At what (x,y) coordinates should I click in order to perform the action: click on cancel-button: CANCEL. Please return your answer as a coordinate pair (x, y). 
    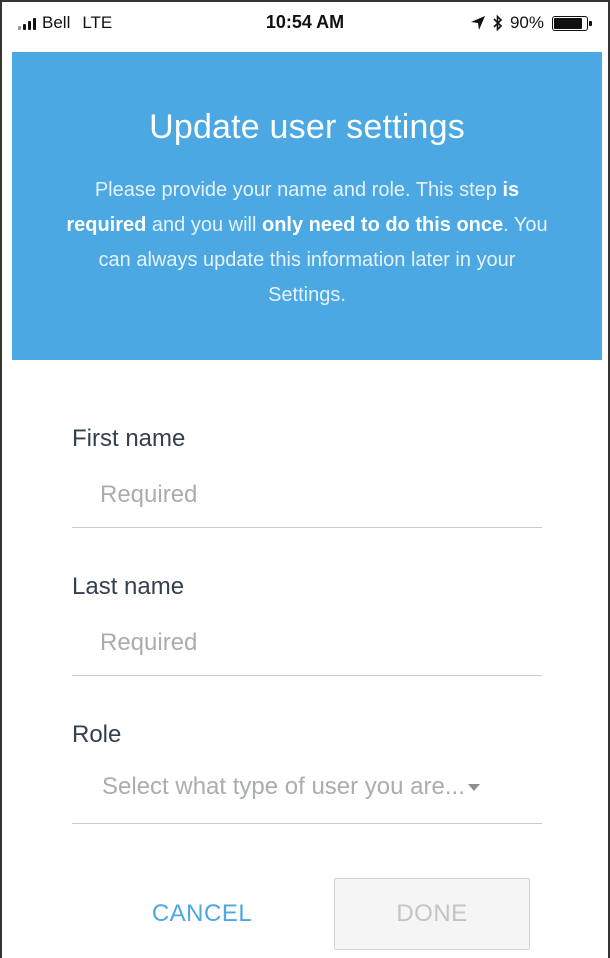
    Looking at the image, I should click on (202, 914).